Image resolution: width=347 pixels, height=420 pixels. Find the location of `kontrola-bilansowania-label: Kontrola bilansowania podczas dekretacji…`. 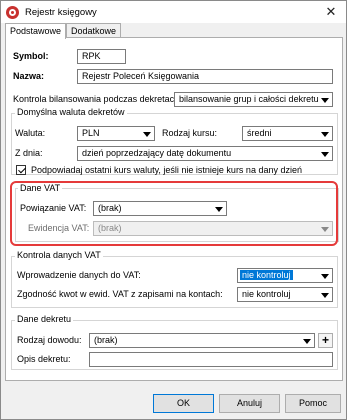

kontrola-bilansowania-label: Kontrola bilansowania podczas dekretacji… is located at coordinates (97, 99).